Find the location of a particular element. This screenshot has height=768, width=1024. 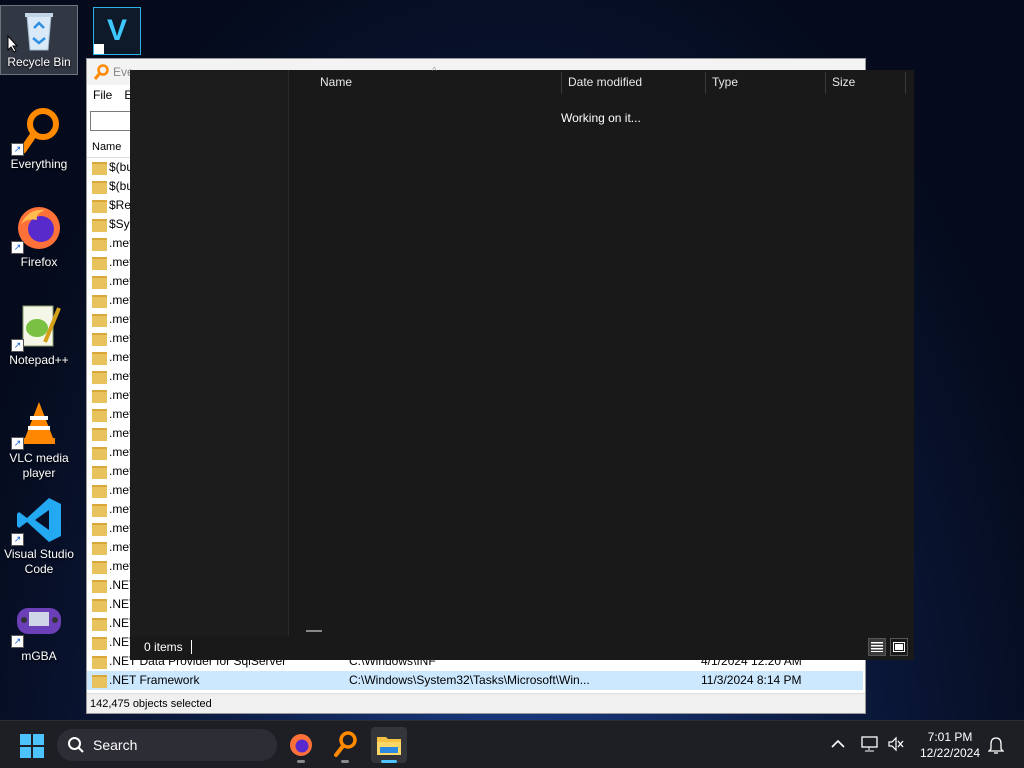

file-list-header: Name ^ Date modified Type Size is located at coordinates (601, 81).